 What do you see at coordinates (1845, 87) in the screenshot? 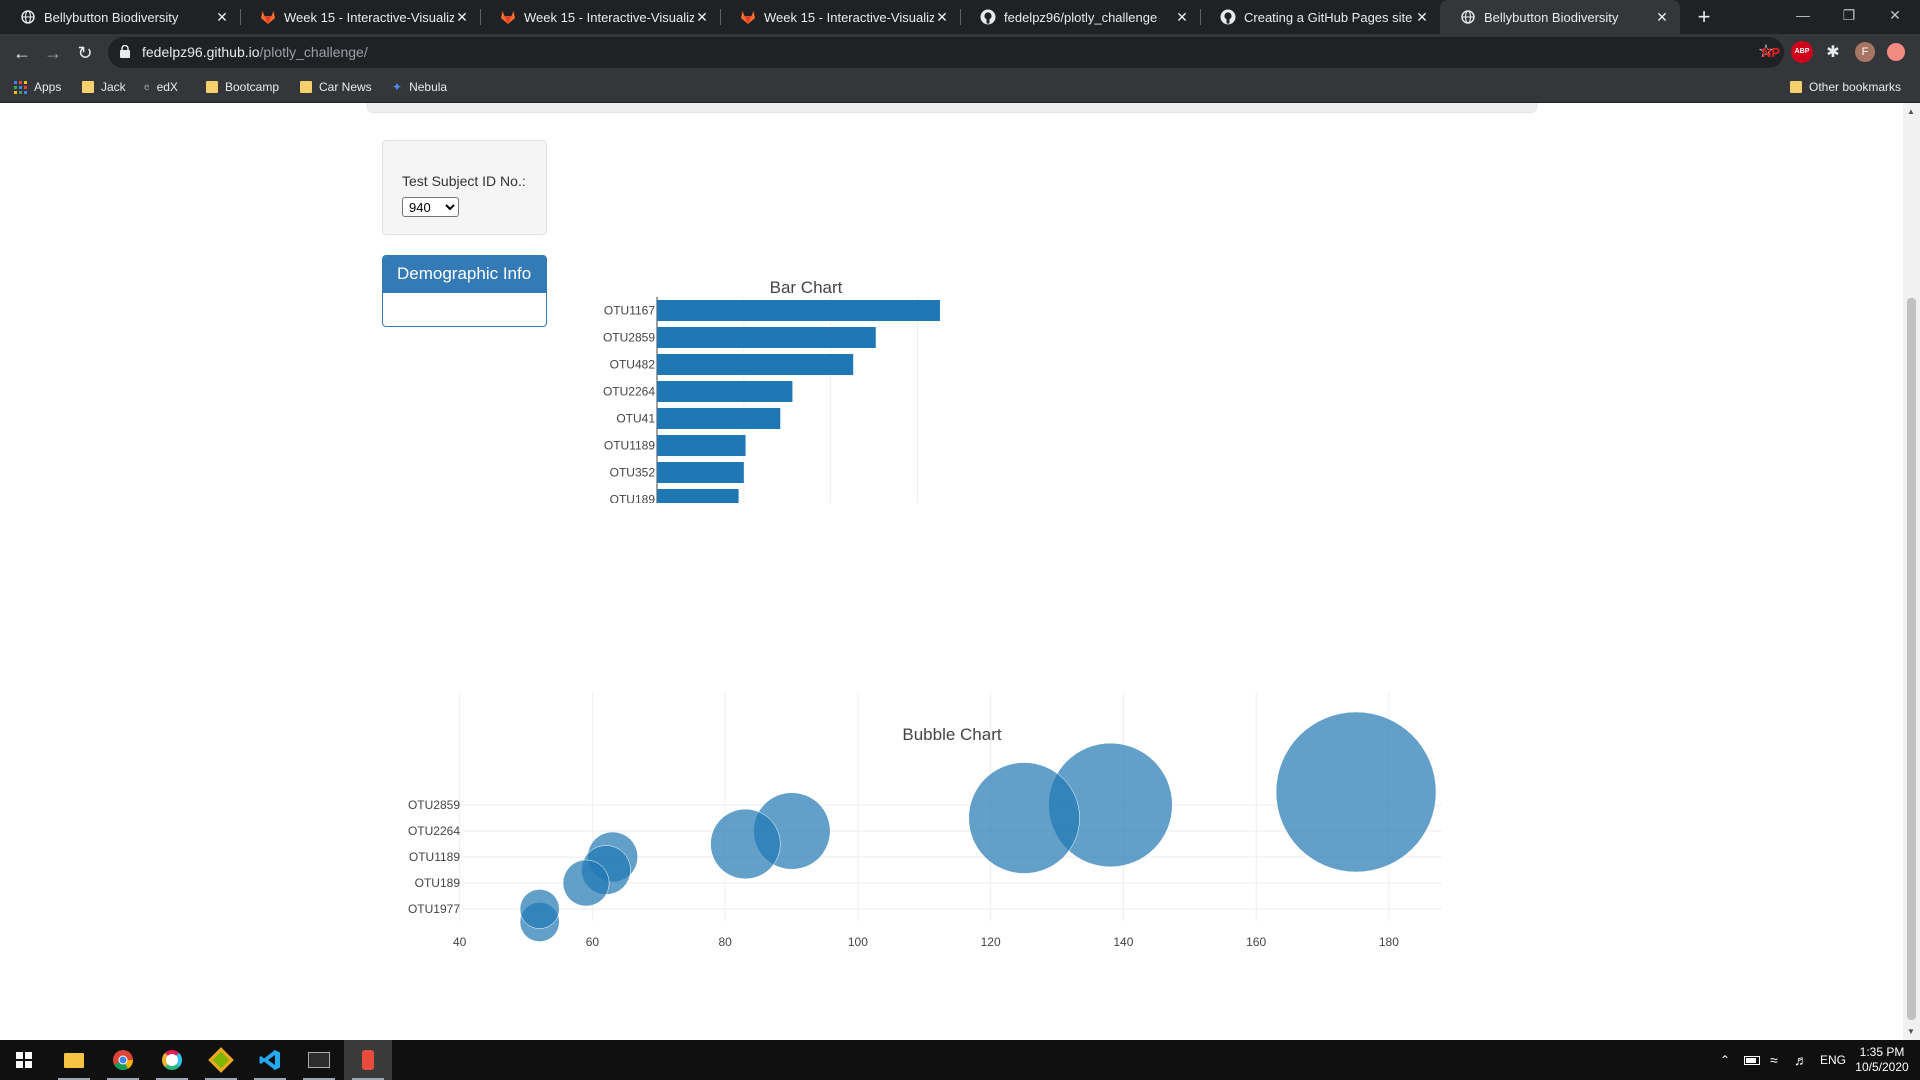
I see `bookmark-other: Other bookmarks` at bounding box center [1845, 87].